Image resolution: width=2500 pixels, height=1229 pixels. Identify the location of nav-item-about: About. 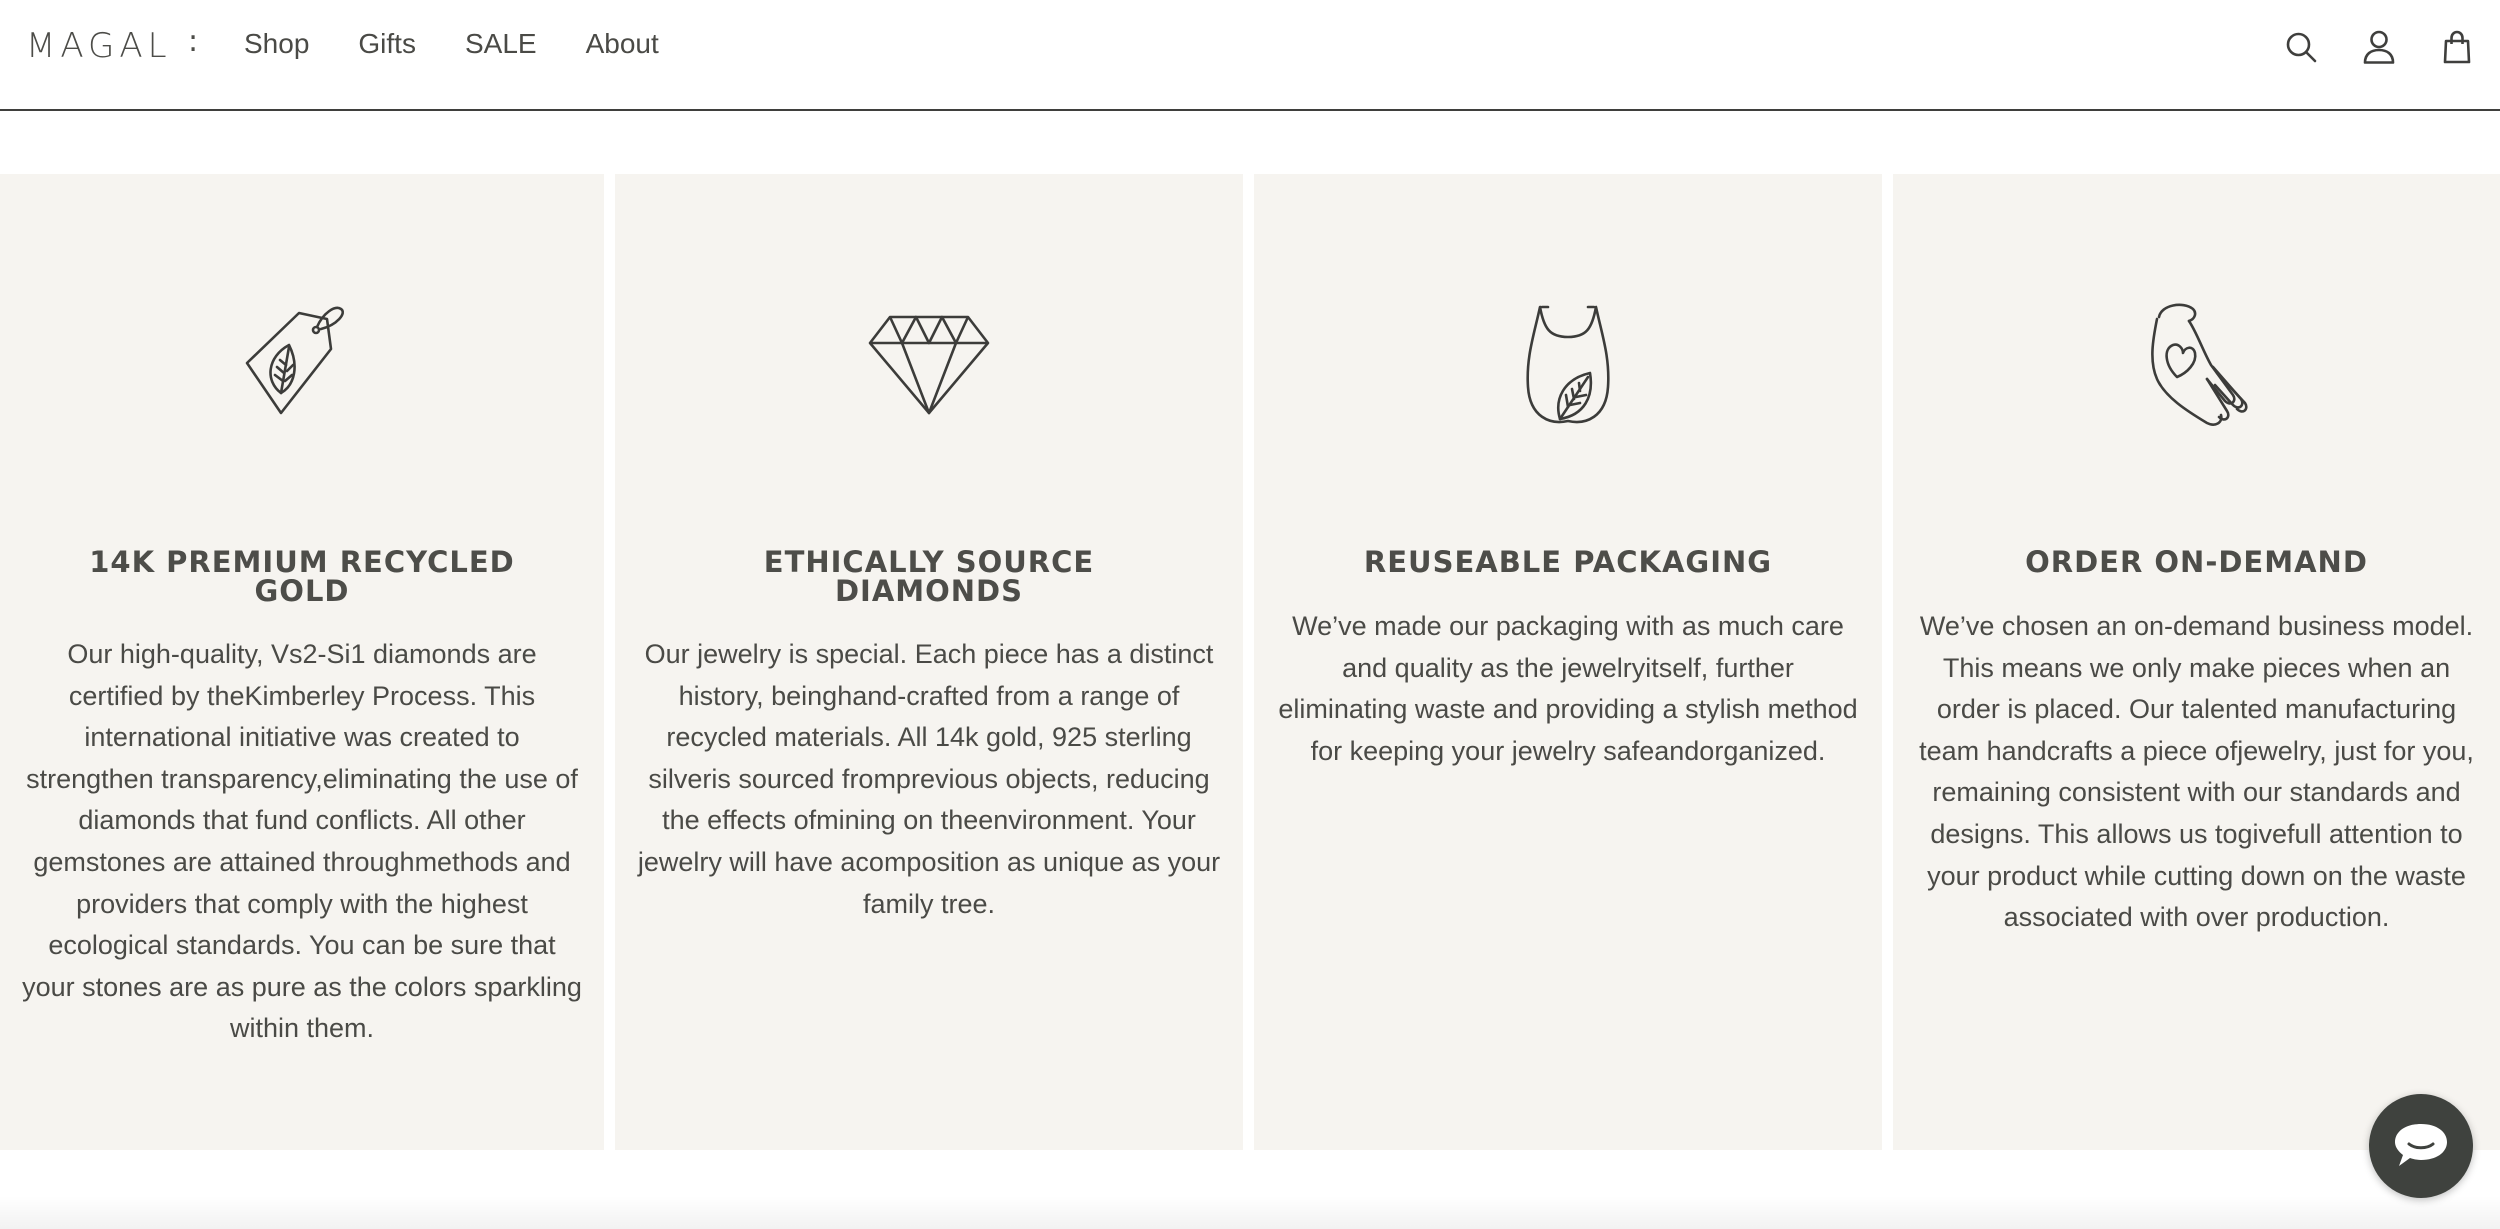
(622, 44).